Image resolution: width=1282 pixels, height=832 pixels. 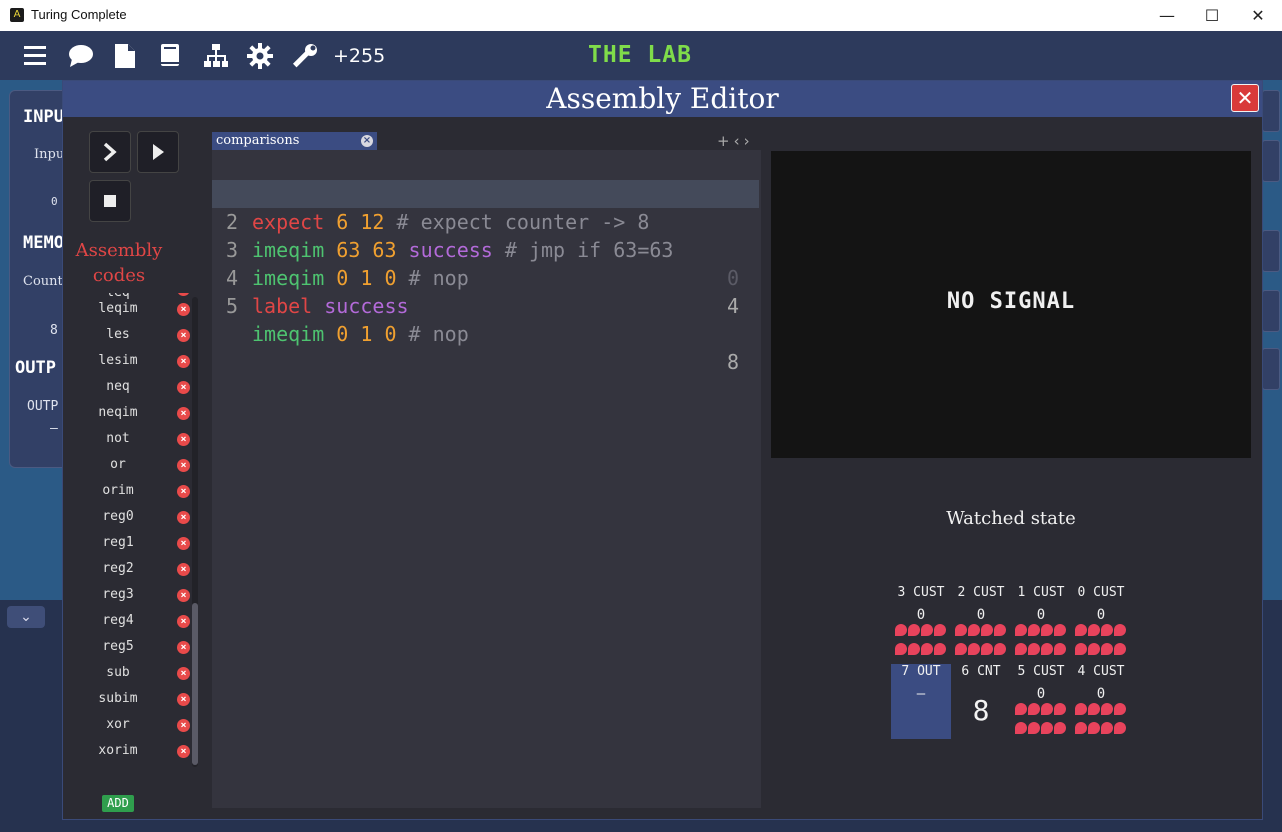 What do you see at coordinates (139, 440) in the screenshot?
I see `list-item: not ×` at bounding box center [139, 440].